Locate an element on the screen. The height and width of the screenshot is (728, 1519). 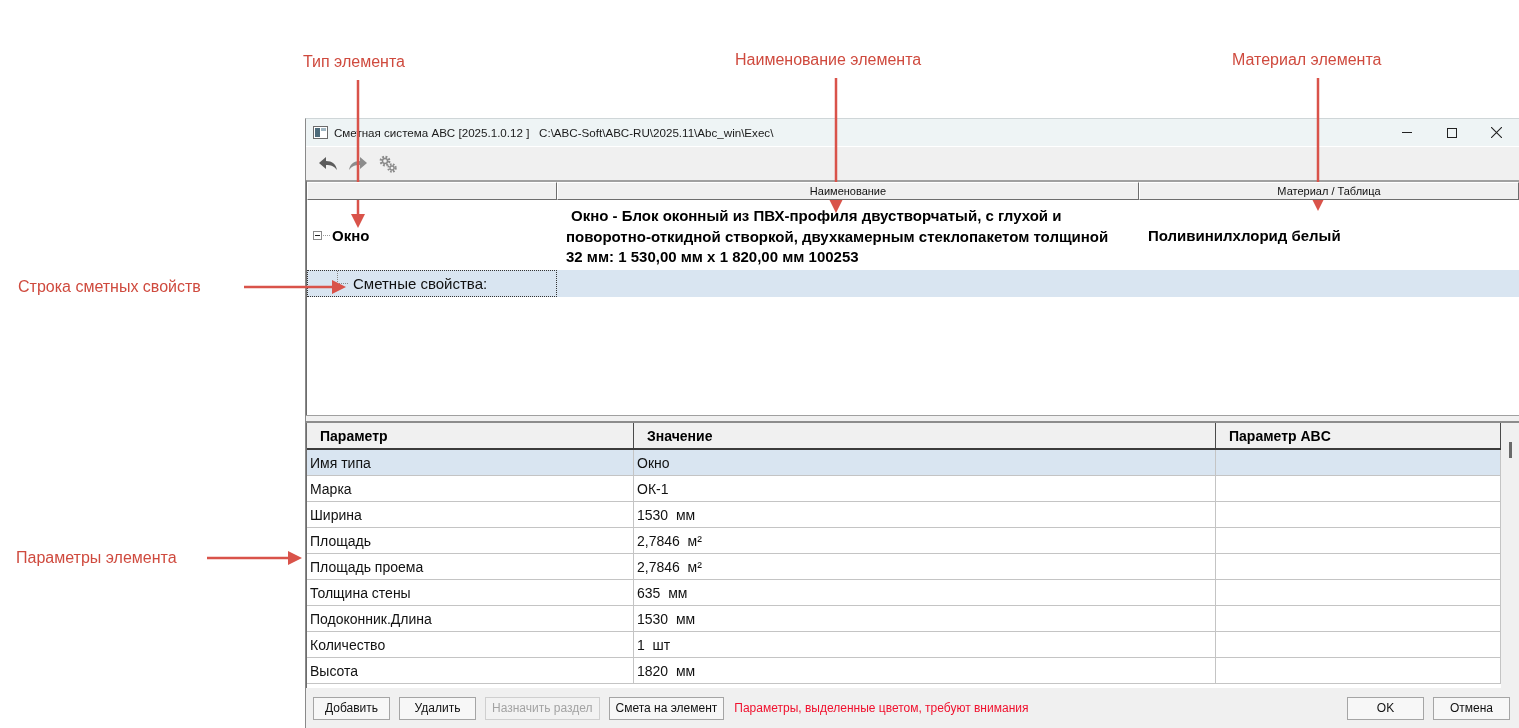
tree-cell: Сметные свойства: is located at coordinates (432, 283).